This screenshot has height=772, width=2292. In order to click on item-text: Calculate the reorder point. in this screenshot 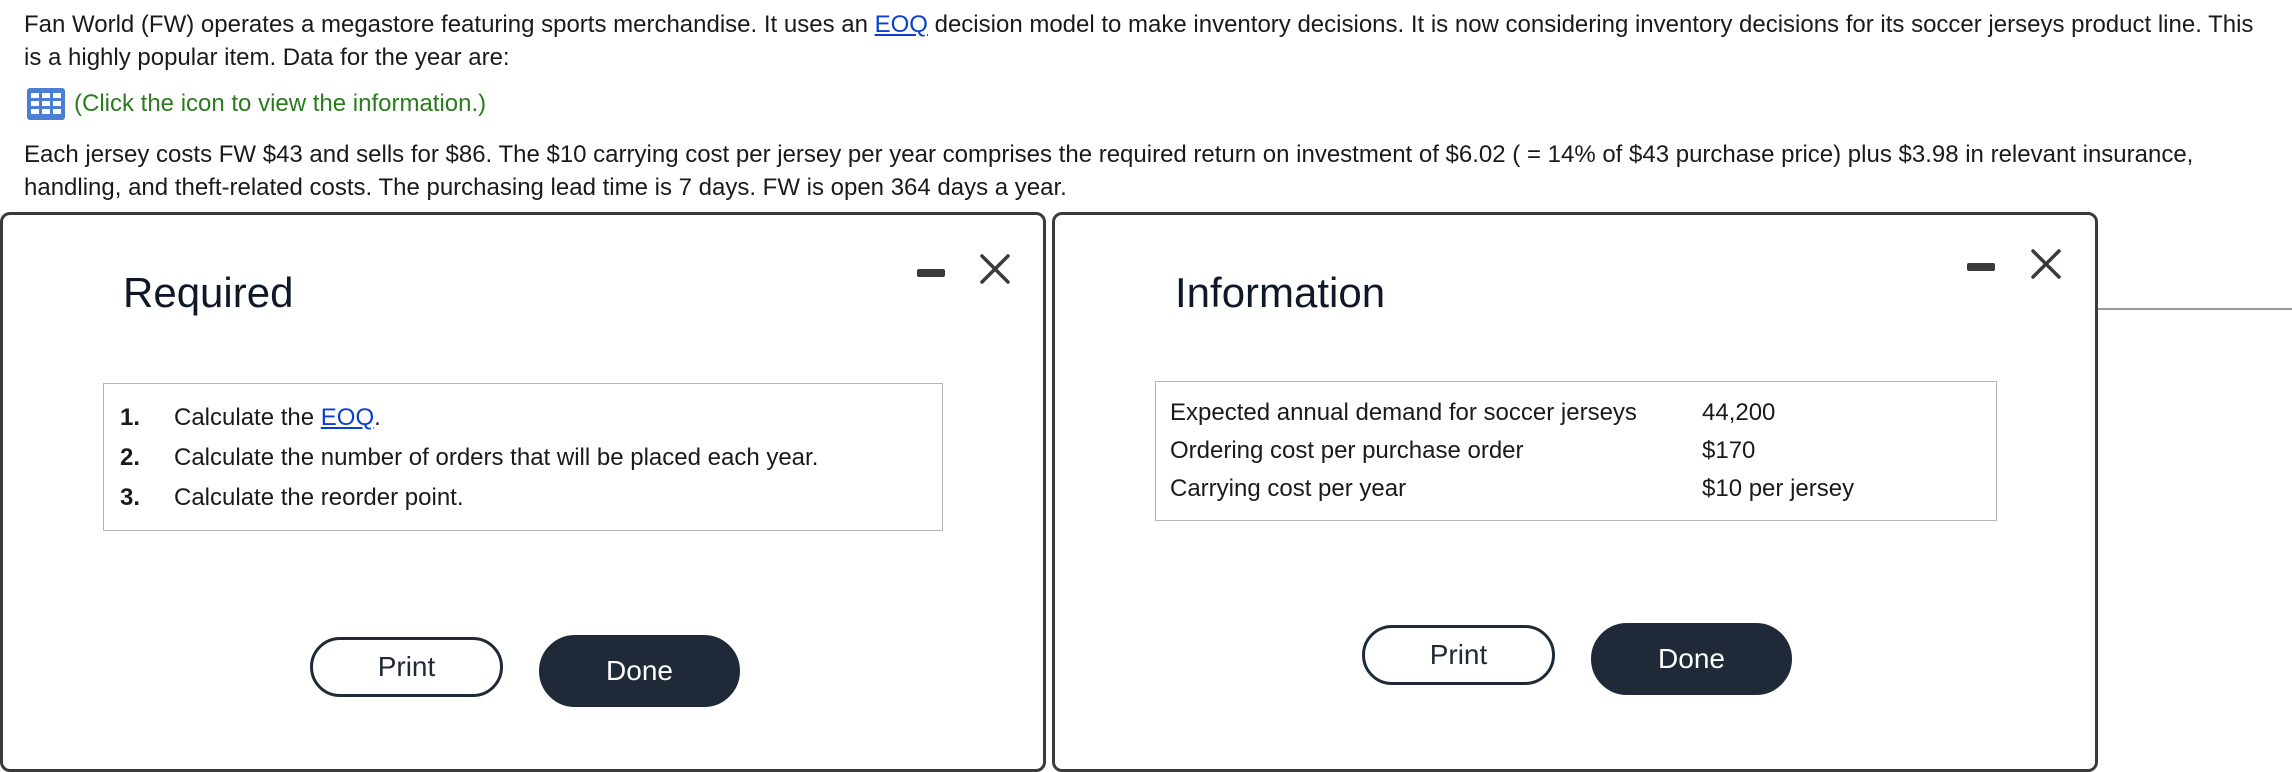, I will do `click(319, 497)`.